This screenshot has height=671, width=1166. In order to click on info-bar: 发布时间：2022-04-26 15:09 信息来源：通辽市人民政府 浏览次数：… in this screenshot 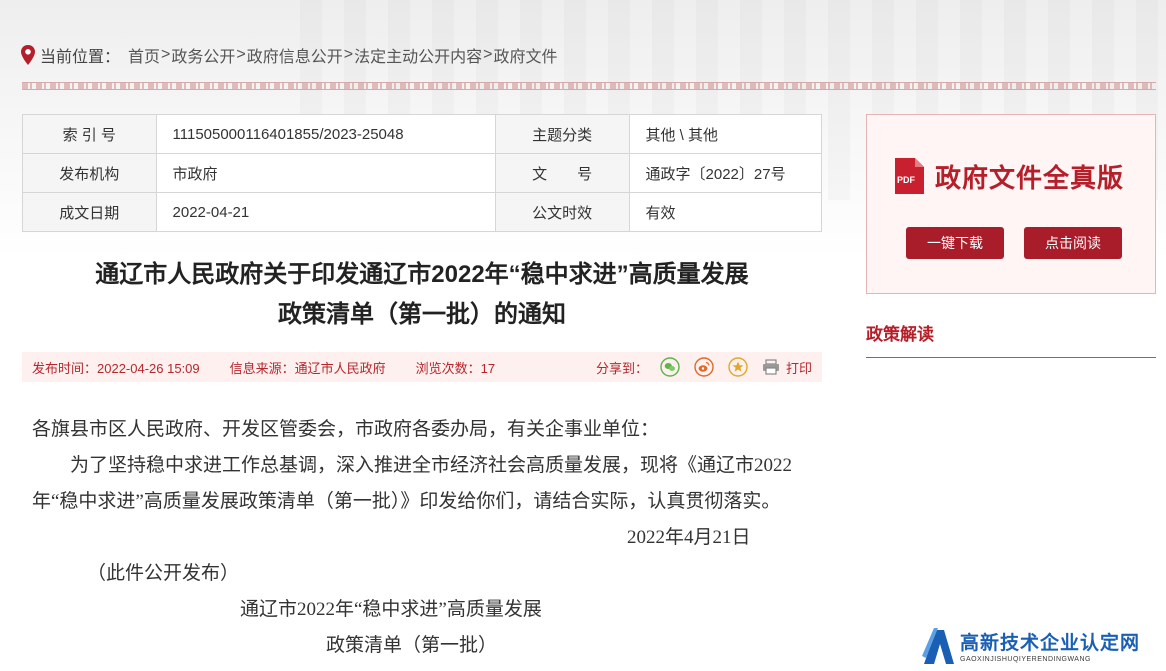, I will do `click(422, 367)`.